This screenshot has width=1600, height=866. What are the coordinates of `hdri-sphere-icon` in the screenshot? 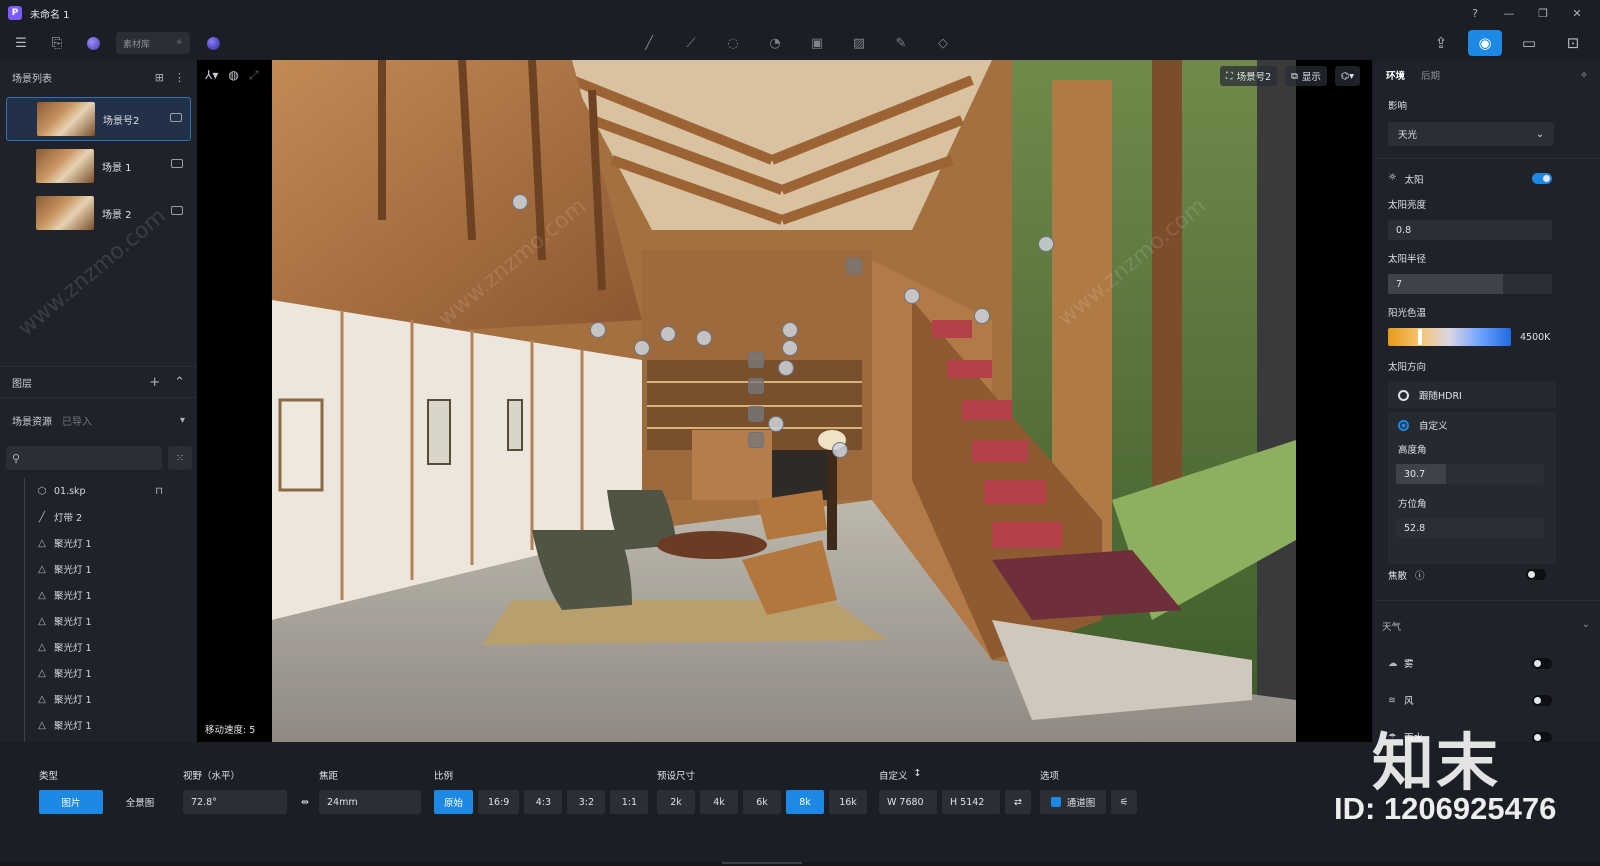 It's located at (213, 43).